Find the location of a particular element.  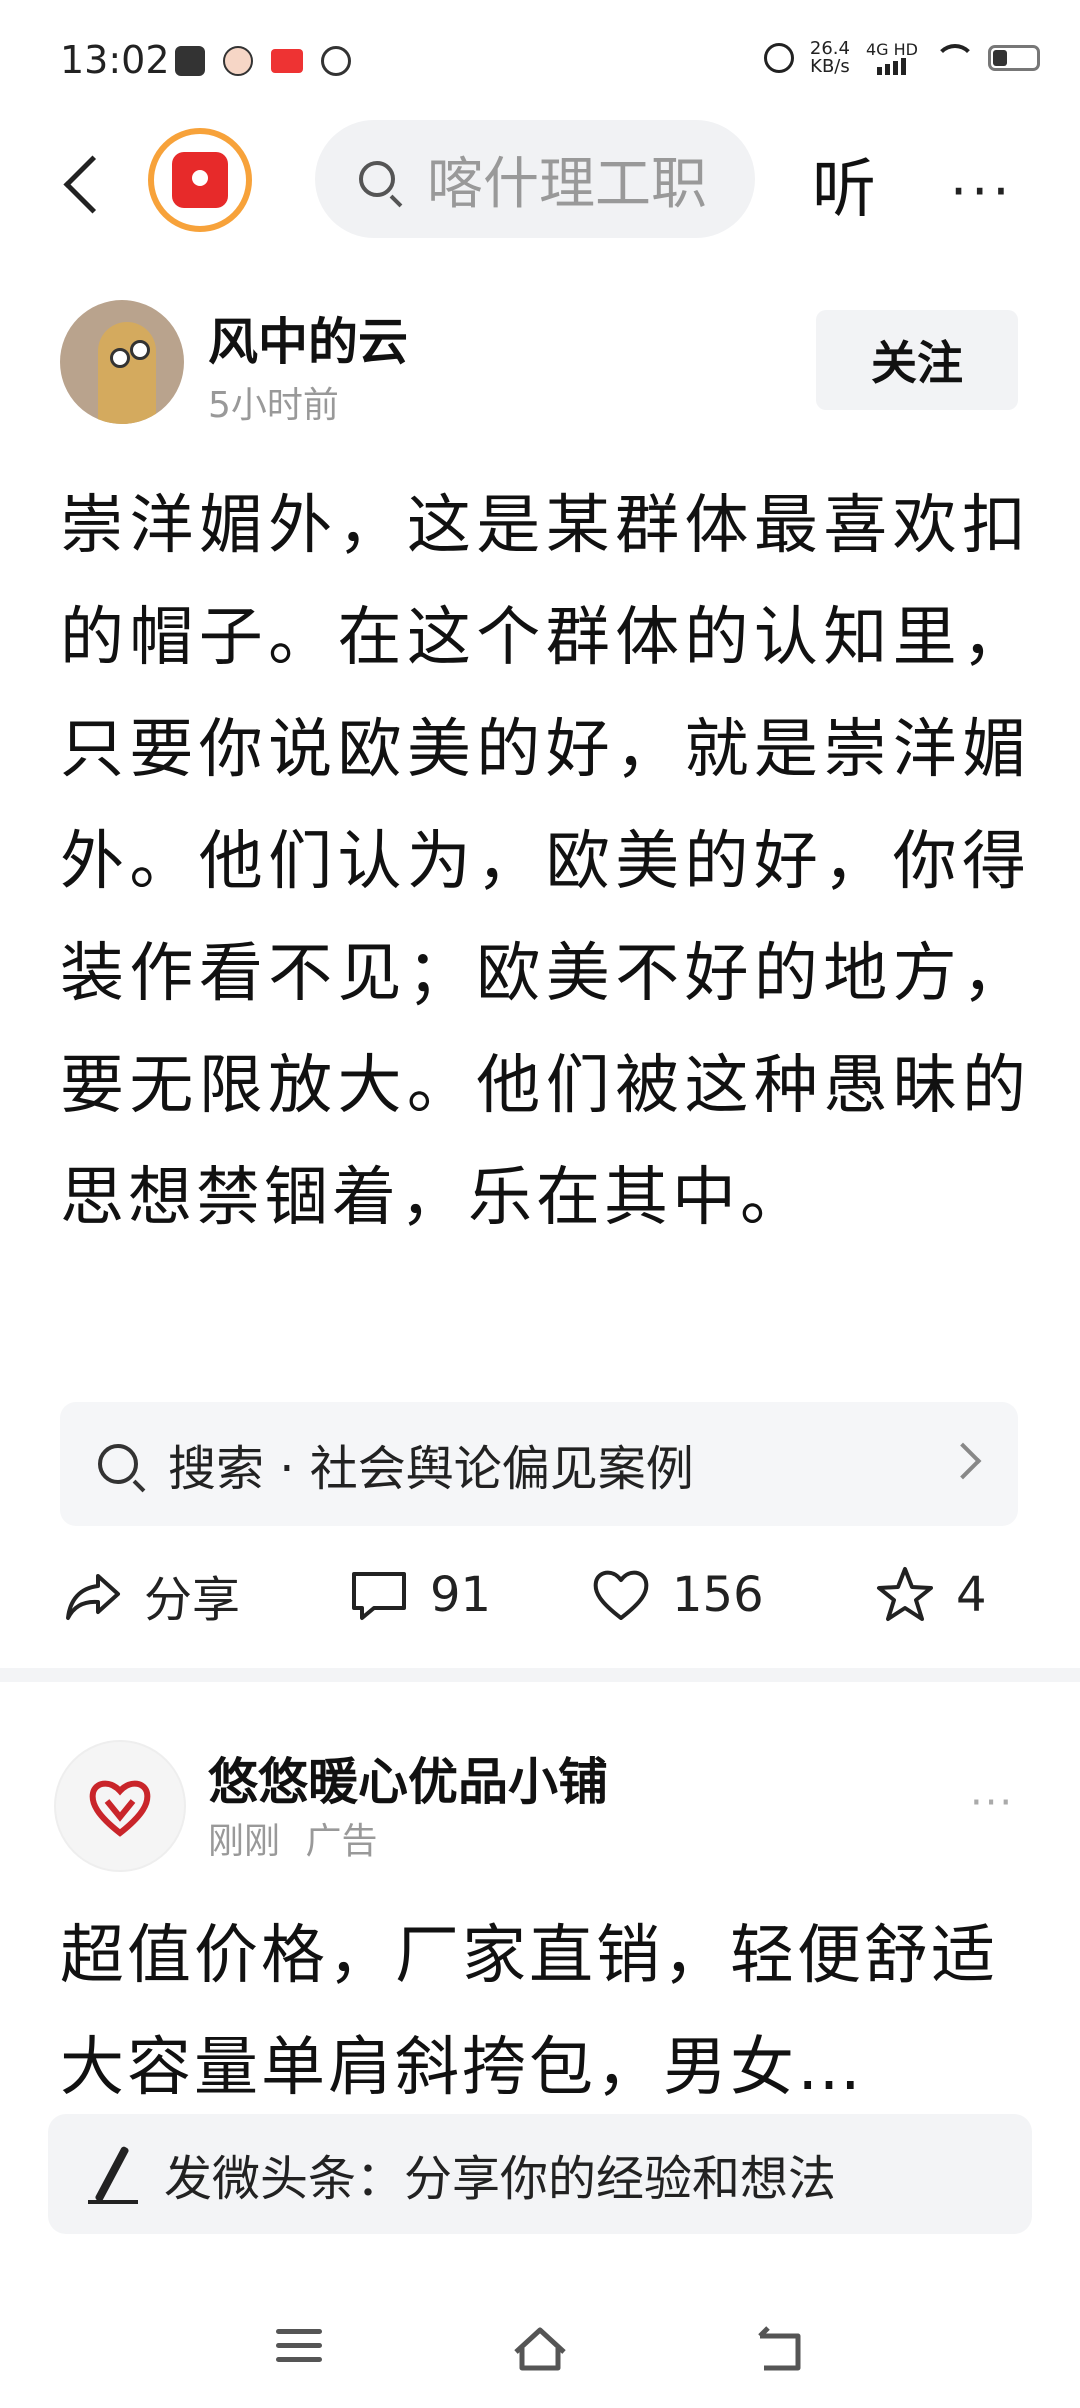

favorite-button: 4 is located at coordinates (930, 1595).